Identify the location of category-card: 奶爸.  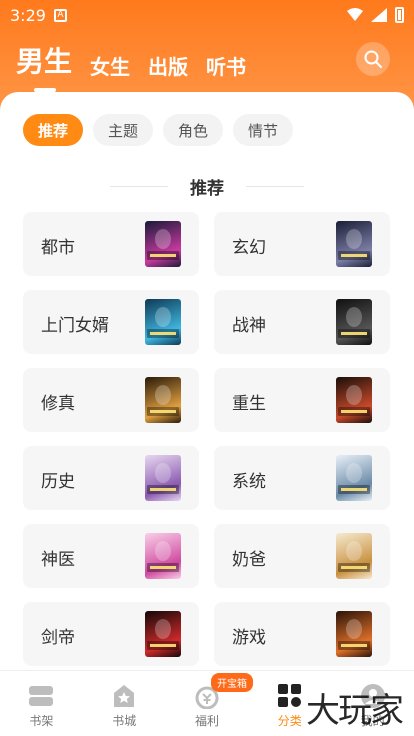
(302, 556).